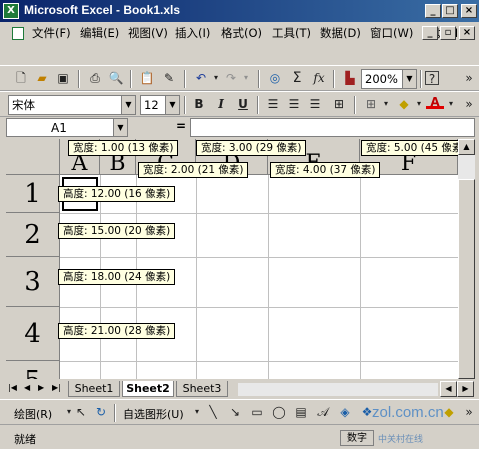  Describe the element at coordinates (95, 78) in the screenshot. I see `print-icon: ⎙` at that location.